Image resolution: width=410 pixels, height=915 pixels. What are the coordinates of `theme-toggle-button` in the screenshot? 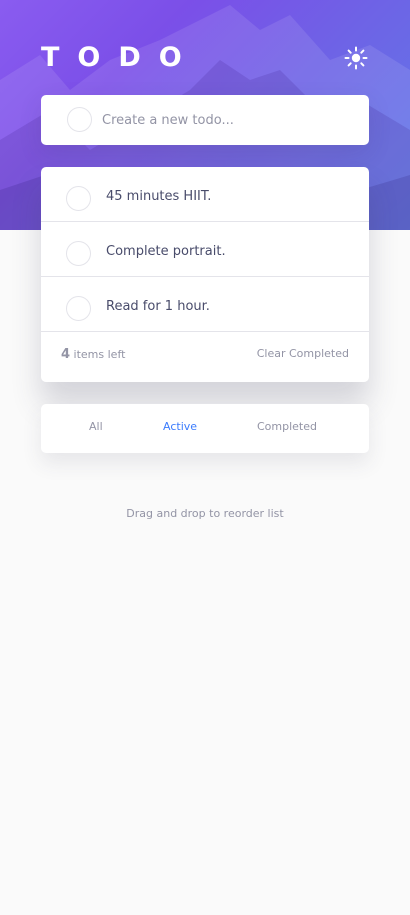 It's located at (356, 58).